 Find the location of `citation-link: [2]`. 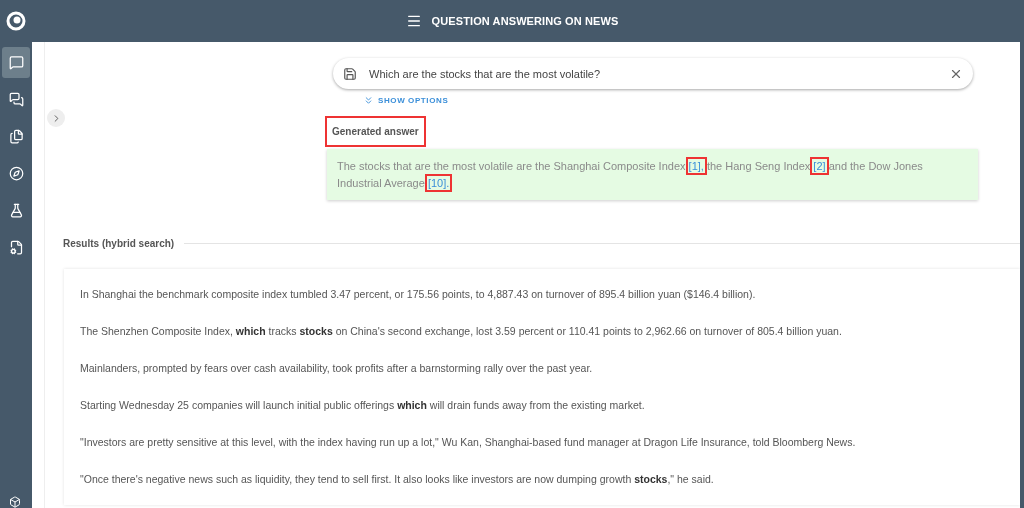

citation-link: [2] is located at coordinates (819, 166).